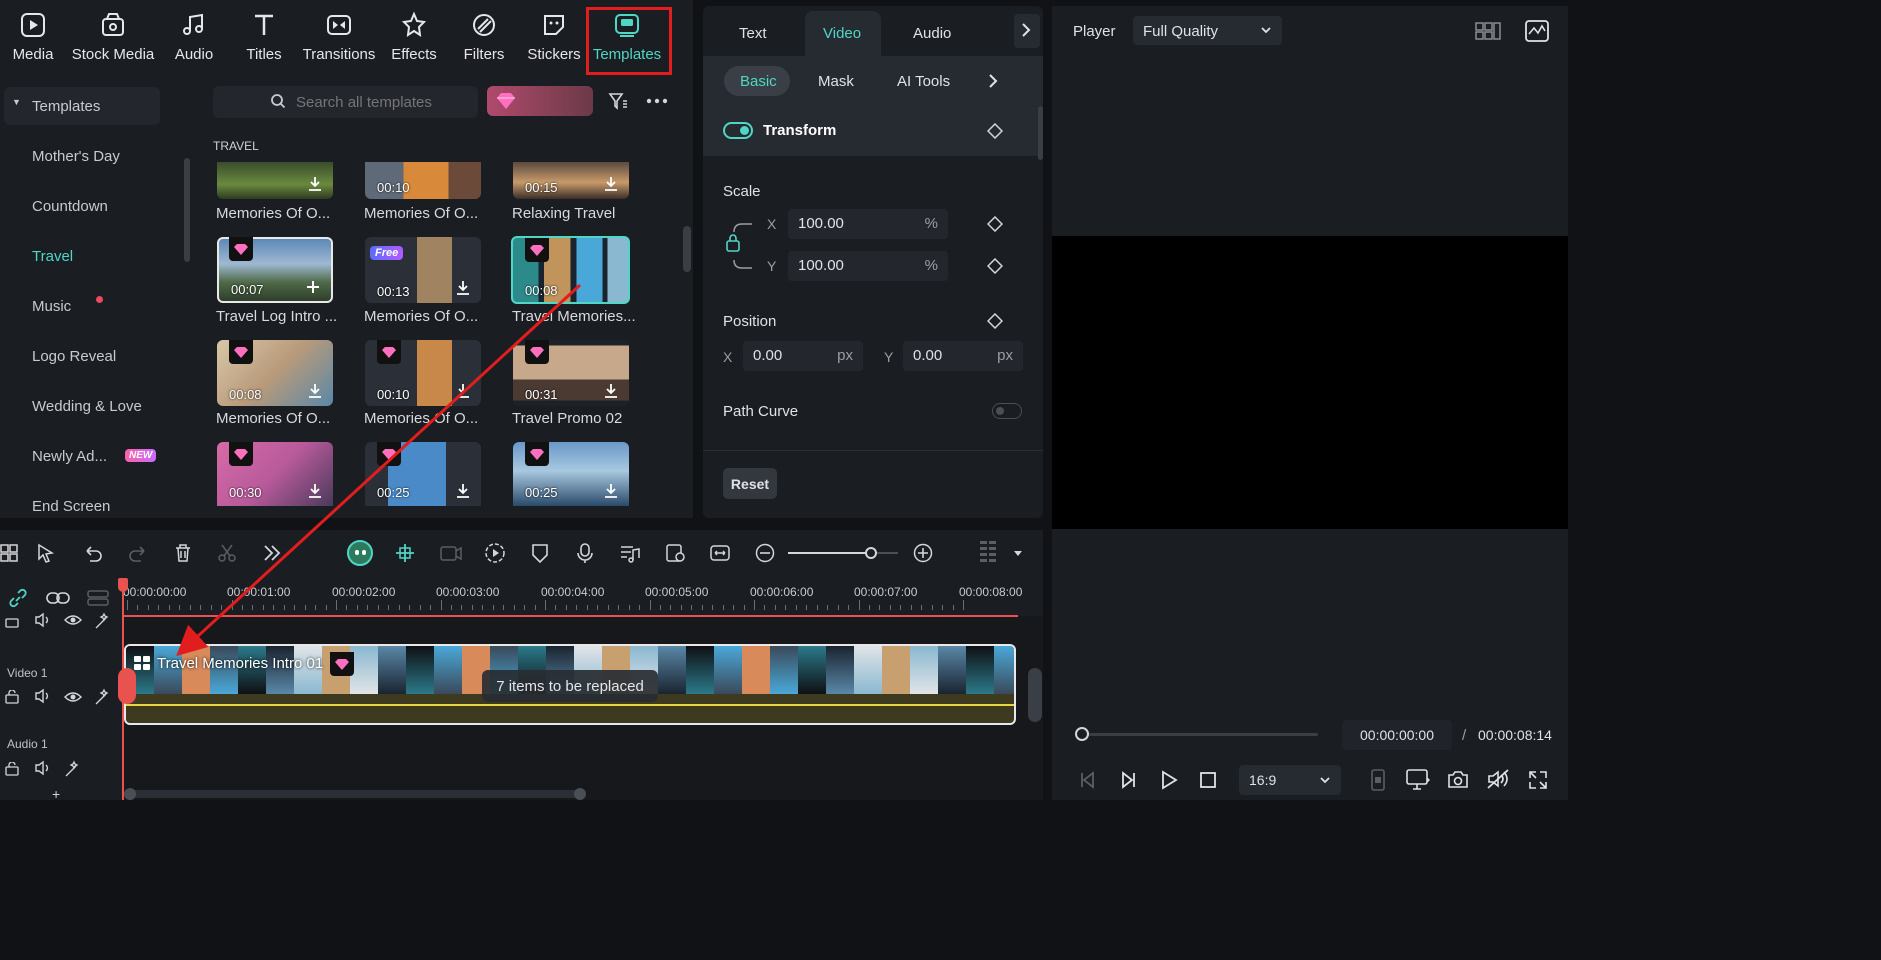 Image resolution: width=1881 pixels, height=960 pixels. Describe the element at coordinates (1418, 780) in the screenshot. I see `display-icon` at that location.